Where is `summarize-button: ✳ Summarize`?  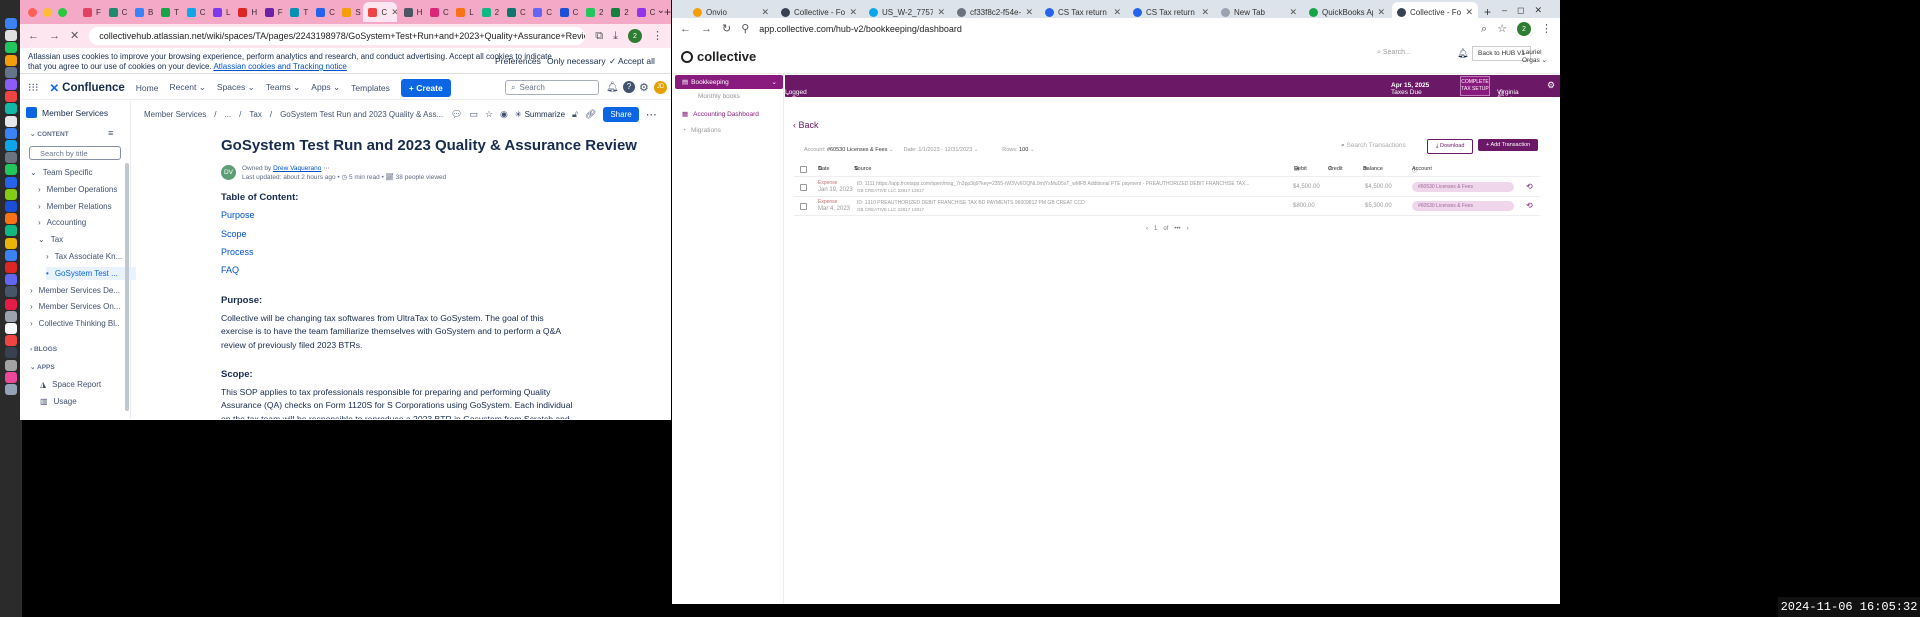
summarize-button: ✳ Summarize is located at coordinates (540, 114).